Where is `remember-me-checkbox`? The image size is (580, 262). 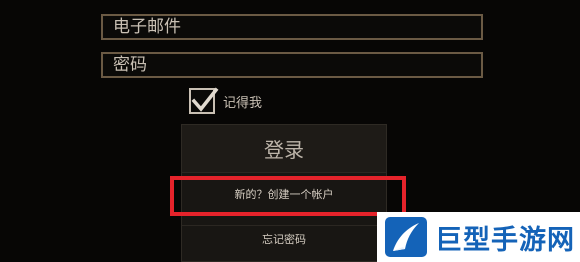
remember-me-checkbox is located at coordinates (204, 100).